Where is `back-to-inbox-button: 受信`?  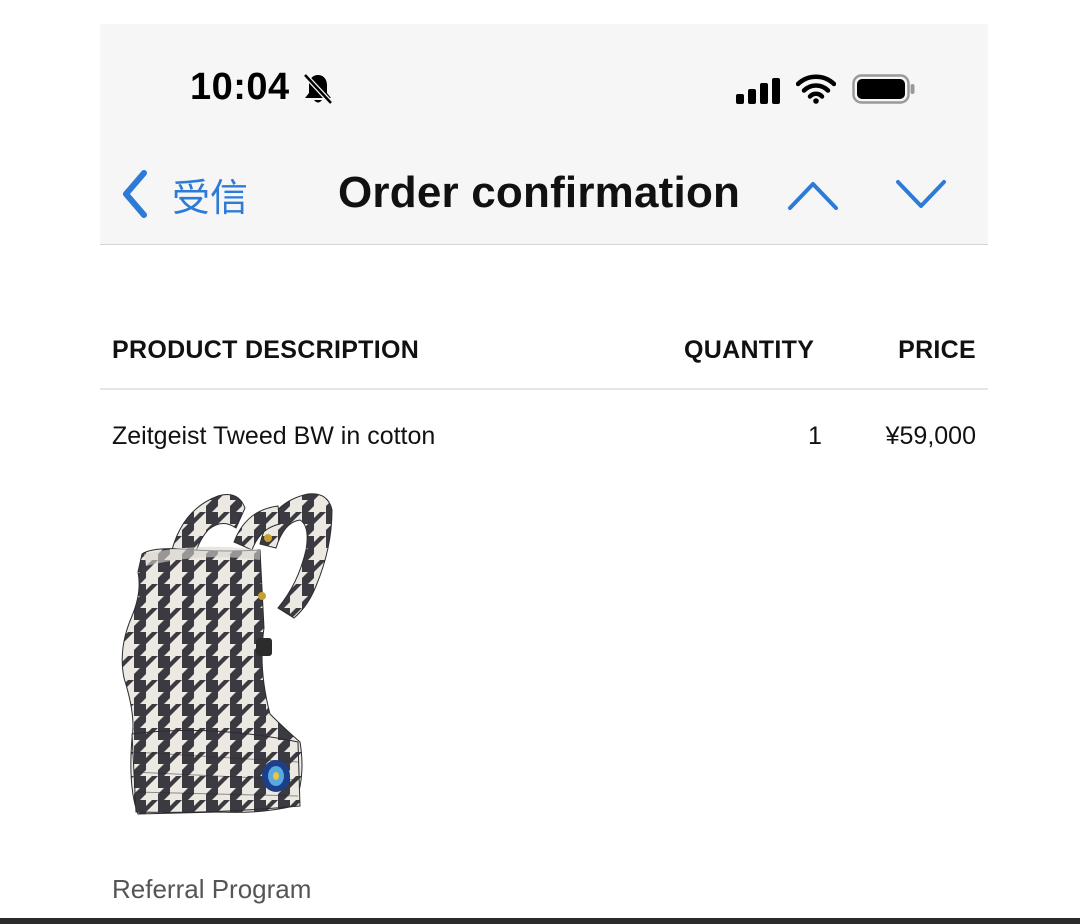
back-to-inbox-button: 受信 is located at coordinates (183, 194).